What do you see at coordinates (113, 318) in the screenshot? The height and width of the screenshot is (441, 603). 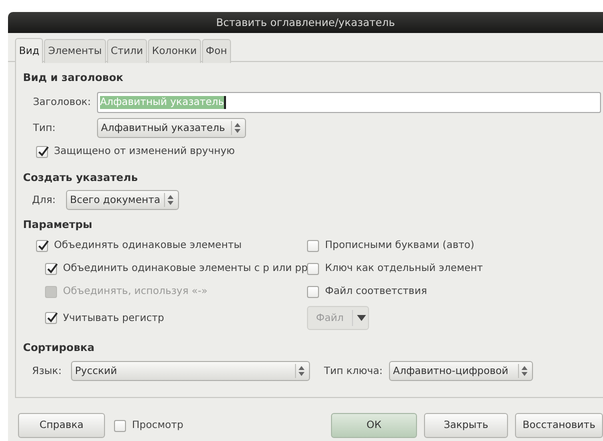 I see `checkbox-label: Учитывать регистр` at bounding box center [113, 318].